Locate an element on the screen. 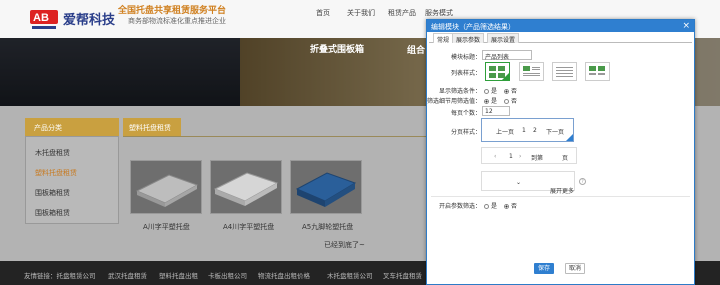  pager-current-page: 1 is located at coordinates (511, 156).